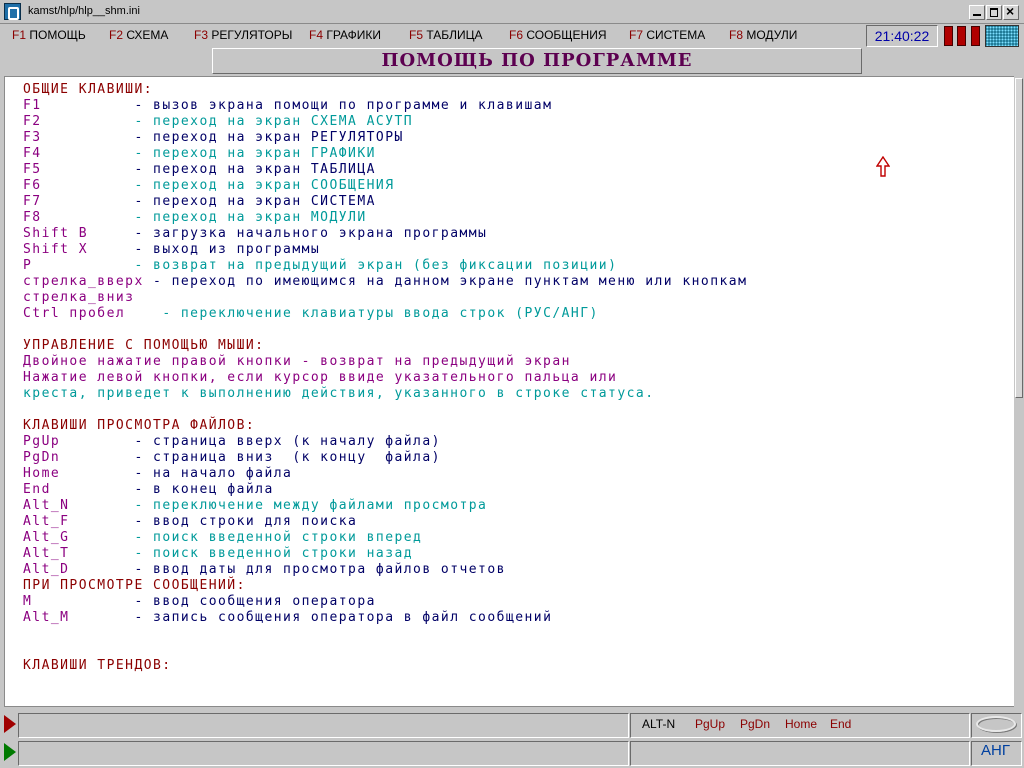 The height and width of the screenshot is (768, 1024). Describe the element at coordinates (209, 185) in the screenshot. I see `help-row: F6 - переход на экран СООБЩЕНИЯ` at that location.